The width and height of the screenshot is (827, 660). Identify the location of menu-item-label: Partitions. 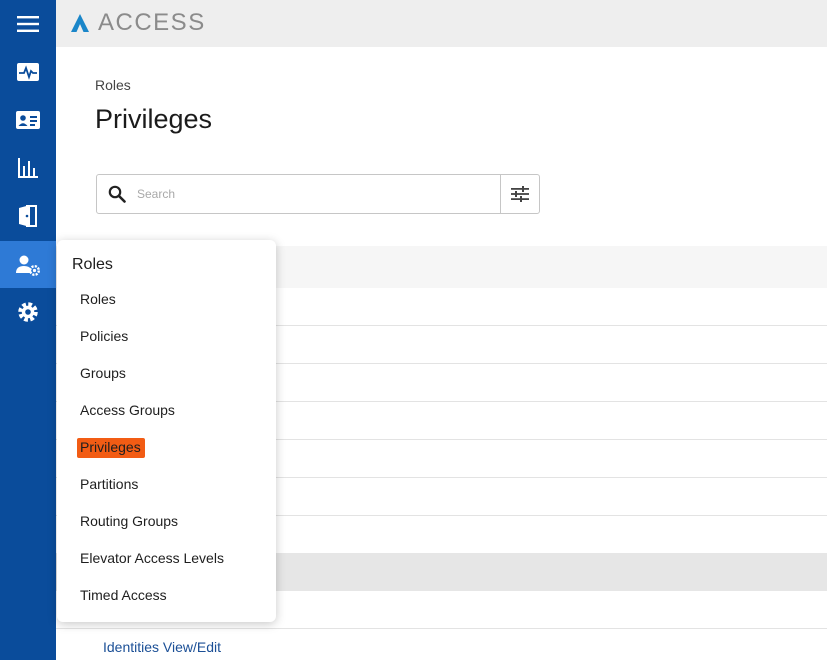
(109, 484).